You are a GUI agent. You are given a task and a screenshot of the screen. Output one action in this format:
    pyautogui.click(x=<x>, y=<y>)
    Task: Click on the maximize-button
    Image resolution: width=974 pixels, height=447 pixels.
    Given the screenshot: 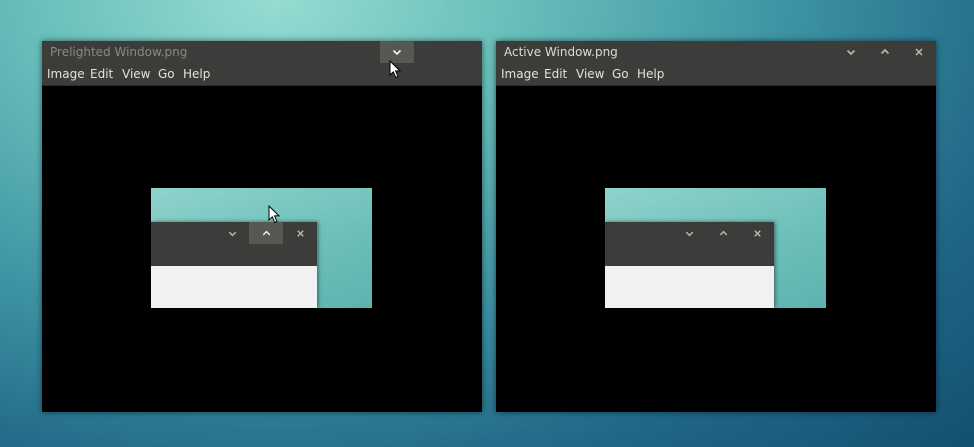 What is the action you would take?
    pyautogui.click(x=885, y=52)
    